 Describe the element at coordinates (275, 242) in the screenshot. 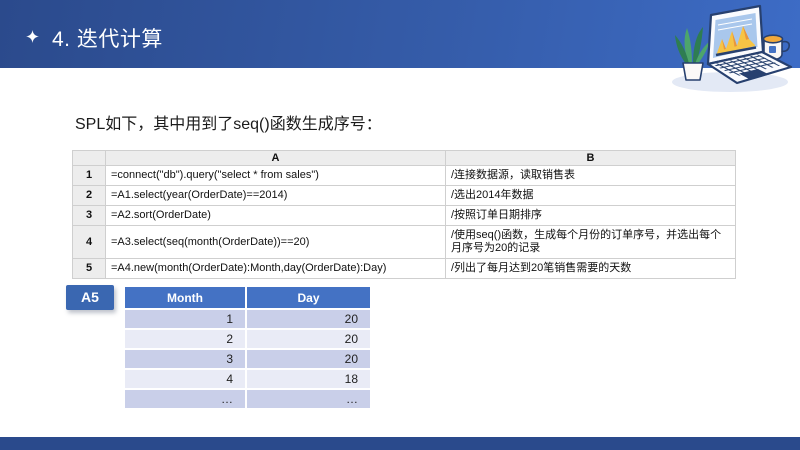

I see `spl-code-cell: =A3.select(seq(month(OrderDate))==20)` at that location.